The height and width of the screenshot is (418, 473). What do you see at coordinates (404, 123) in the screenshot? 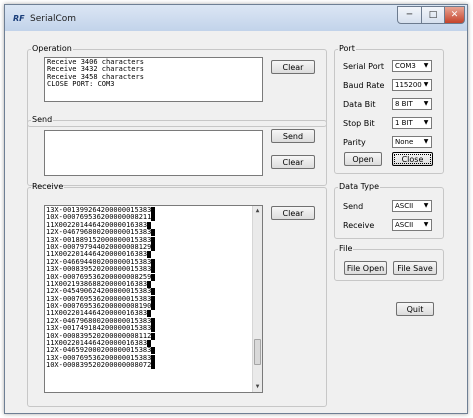
I see `stop-bit-value: 1 BIT` at bounding box center [404, 123].